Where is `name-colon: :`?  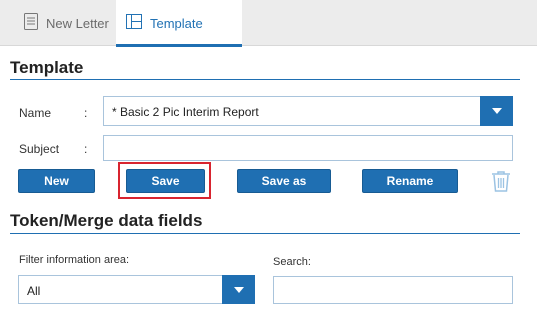
name-colon: : is located at coordinates (86, 113).